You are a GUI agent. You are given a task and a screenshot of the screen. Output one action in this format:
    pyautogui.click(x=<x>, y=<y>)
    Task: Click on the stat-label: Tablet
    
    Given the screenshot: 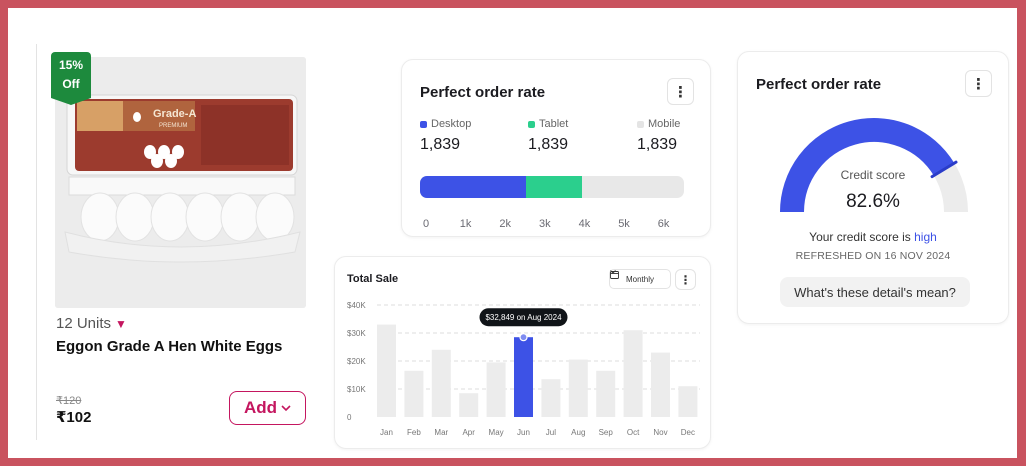 What is the action you would take?
    pyautogui.click(x=554, y=124)
    